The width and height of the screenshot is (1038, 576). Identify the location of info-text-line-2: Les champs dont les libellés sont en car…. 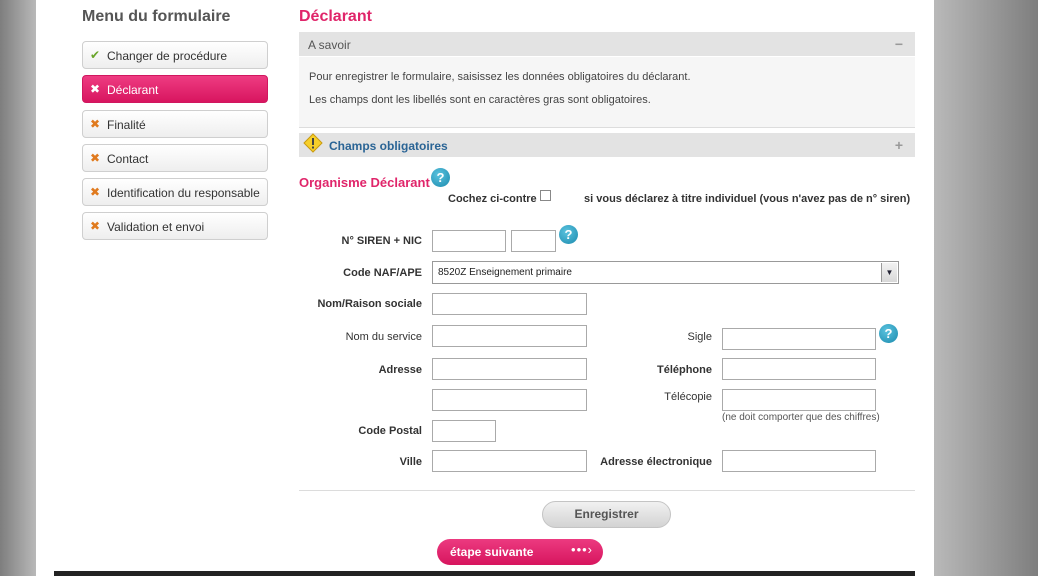
(480, 100).